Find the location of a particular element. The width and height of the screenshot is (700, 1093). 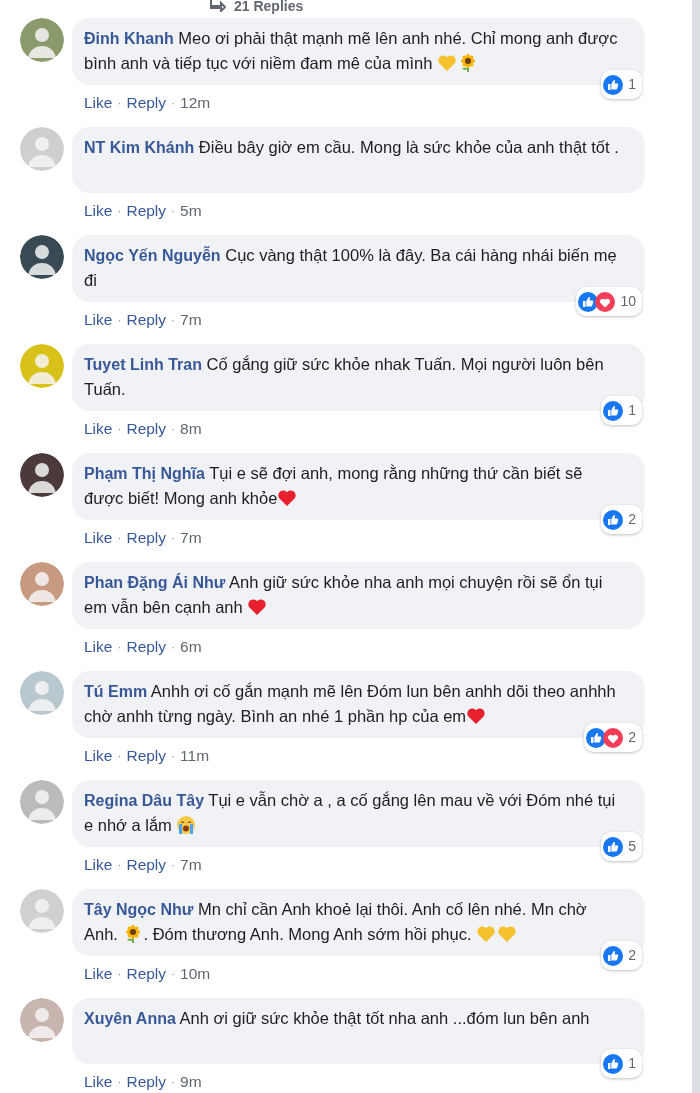

comment-text: Phạm Thị Nghĩa Tụi e sẽ đợi anh, mong rằng những thứ cần biết sẽ được biết! Mong anh khỏe is located at coordinates (334, 486).